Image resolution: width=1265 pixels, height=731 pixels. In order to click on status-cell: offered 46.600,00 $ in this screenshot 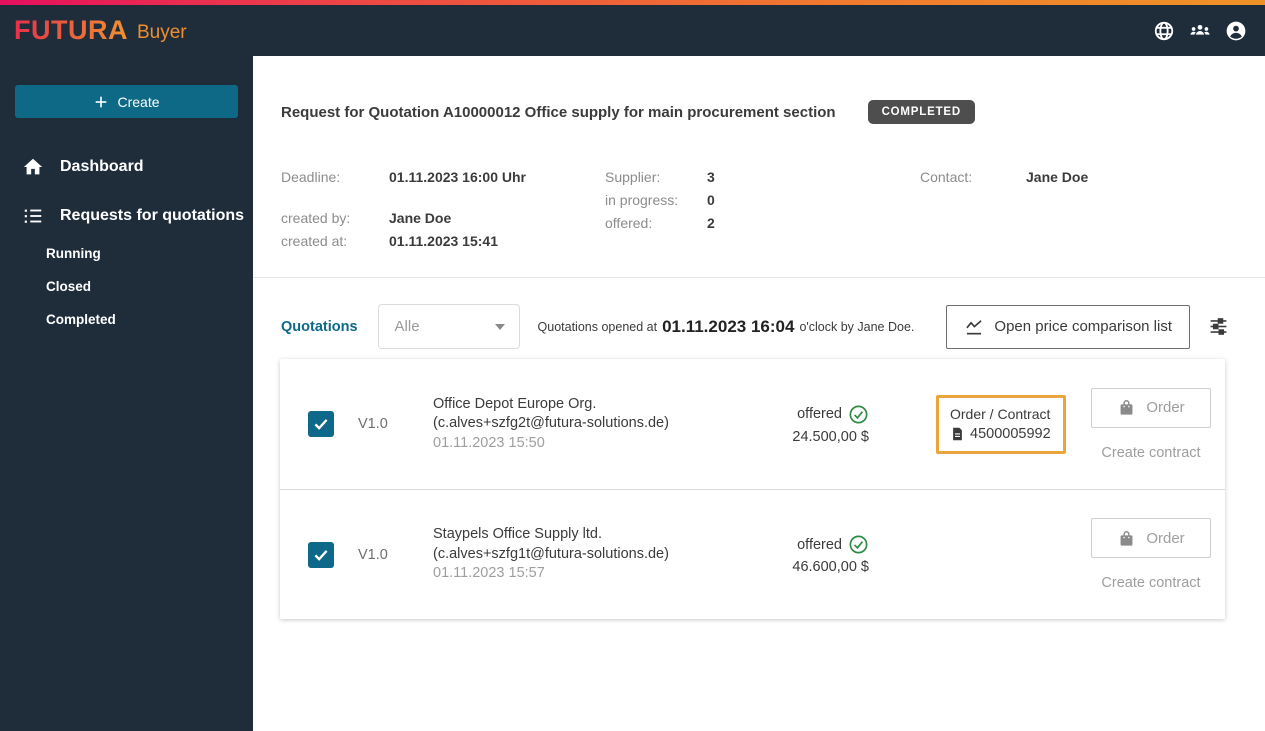, I will do `click(826, 554)`.